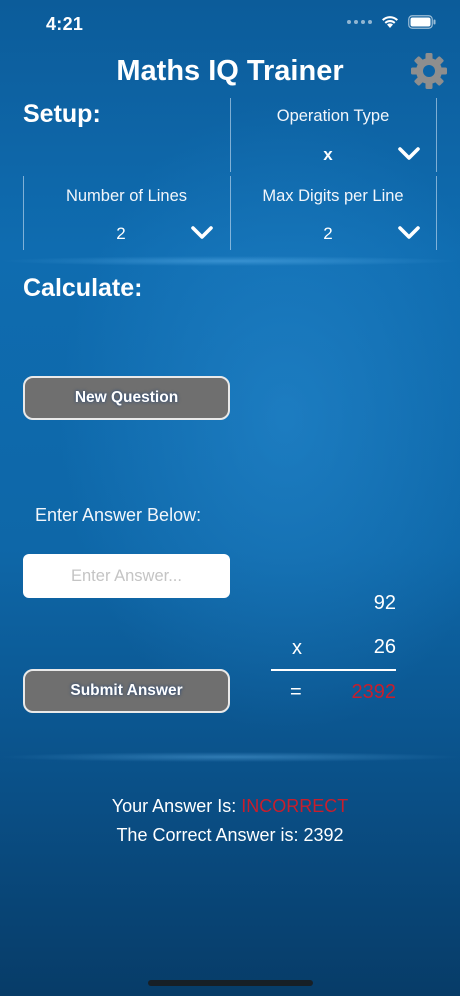 This screenshot has width=460, height=996. What do you see at coordinates (333, 196) in the screenshot?
I see `max-digits-label: Max Digits per Line` at bounding box center [333, 196].